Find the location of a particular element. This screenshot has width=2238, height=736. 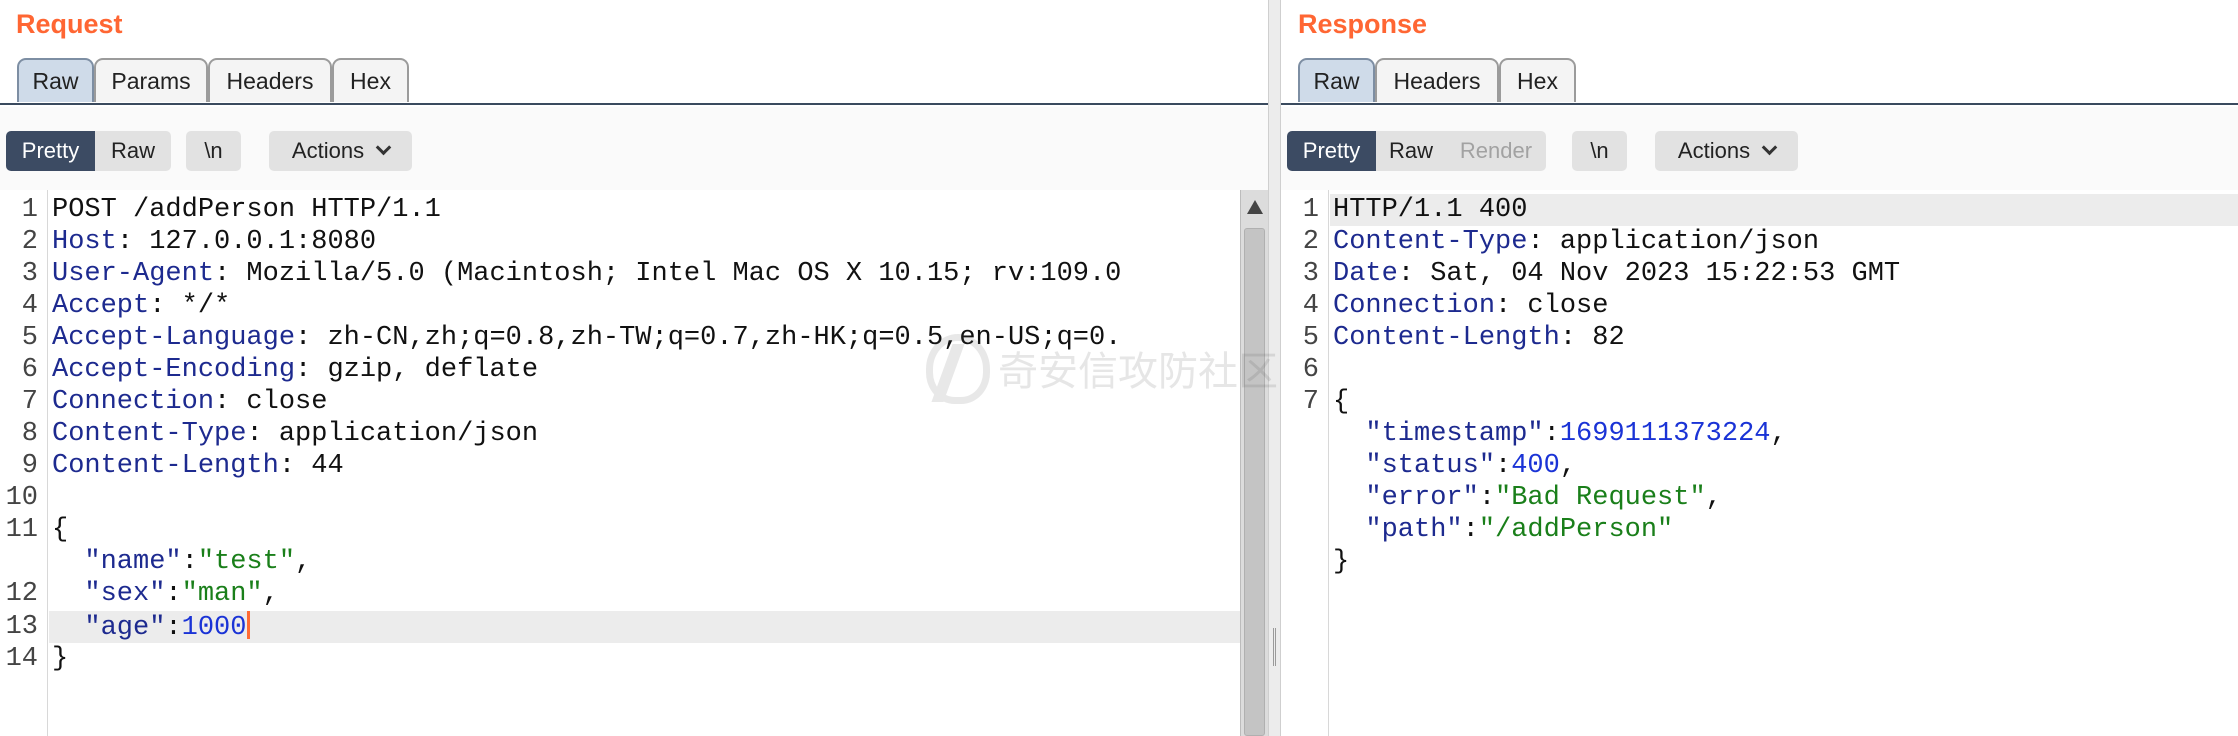

response-render-button: Render is located at coordinates (1496, 151).